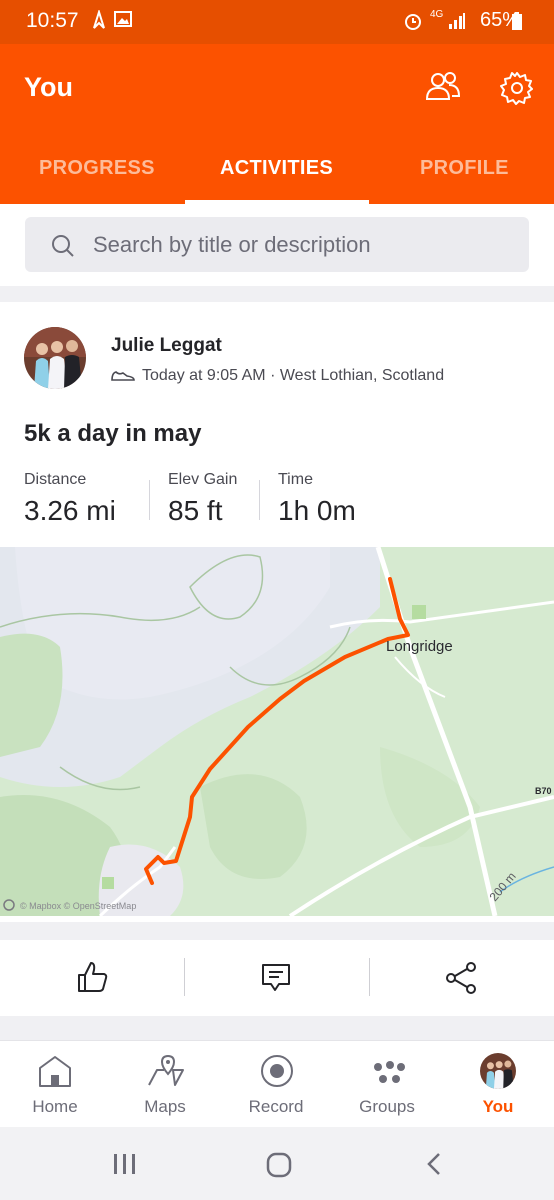 This screenshot has height=1200, width=554. I want to click on map-attribution: © Mapbox © OpenStreetMap, so click(78, 906).